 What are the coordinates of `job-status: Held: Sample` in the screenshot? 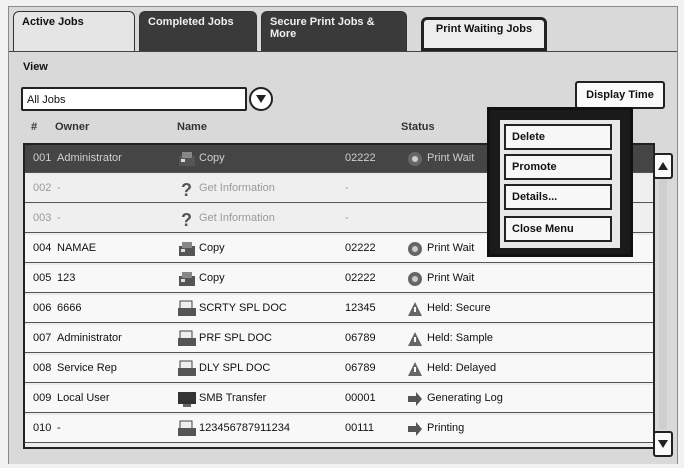 It's located at (460, 338).